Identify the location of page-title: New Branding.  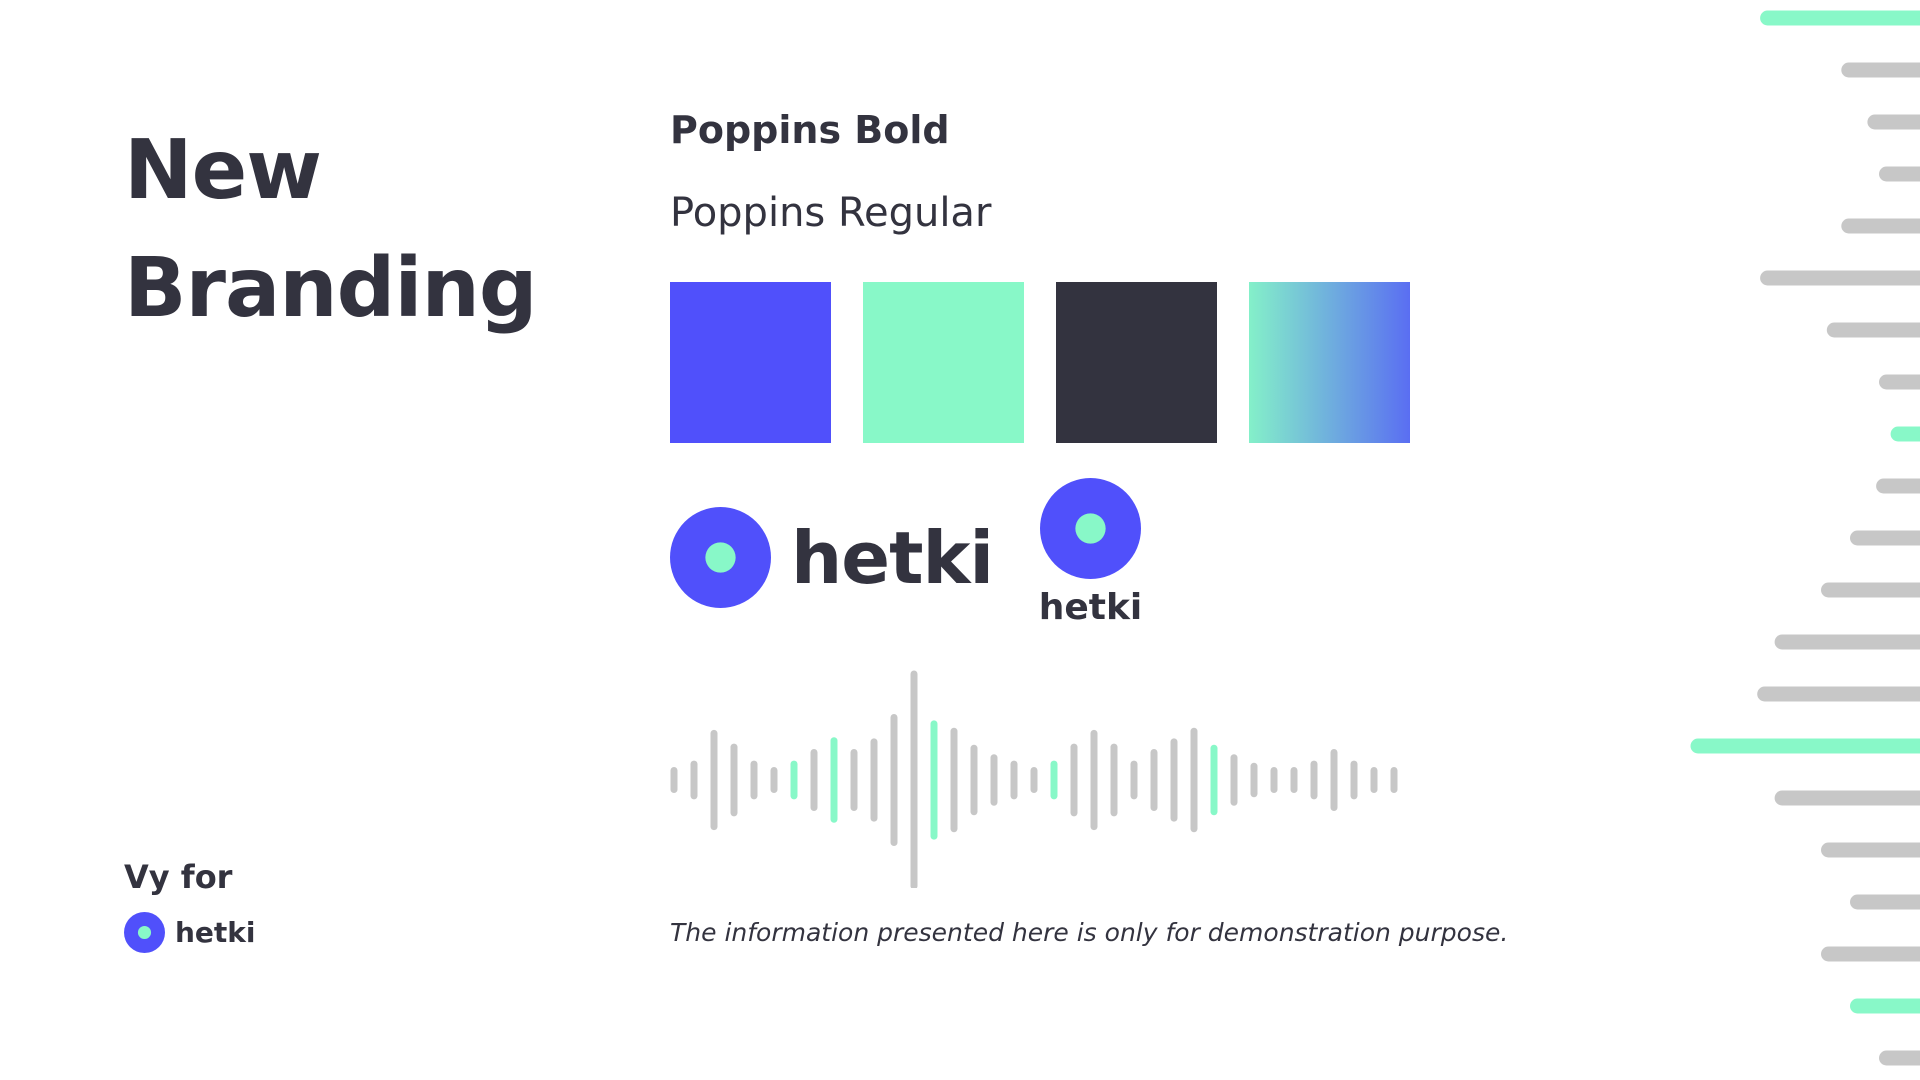
(331, 230).